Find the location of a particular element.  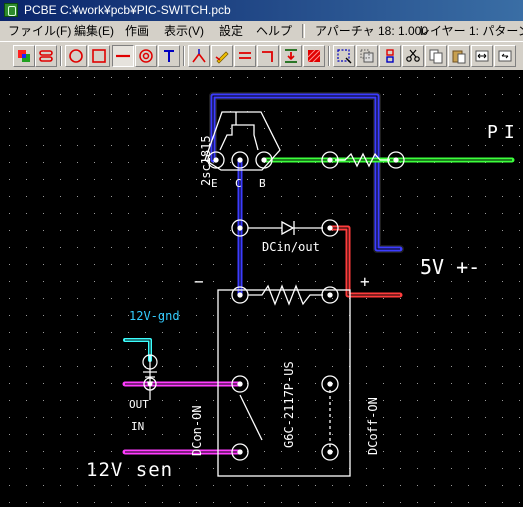

equal-icon is located at coordinates (245, 55).